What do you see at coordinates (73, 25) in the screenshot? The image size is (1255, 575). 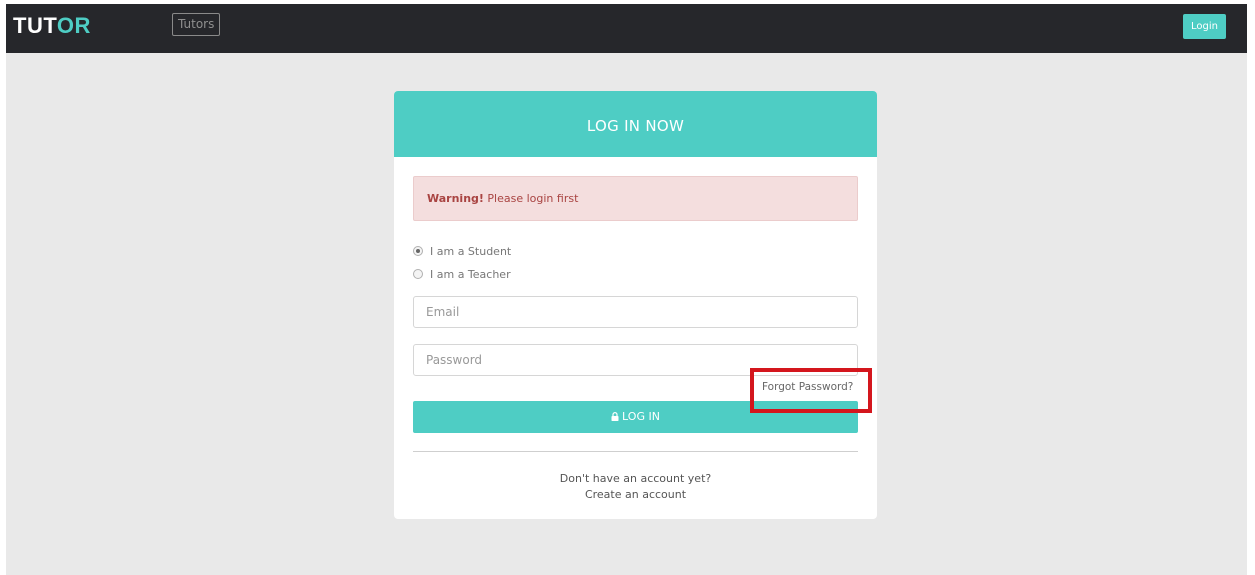 I see `brand-accent: OR` at bounding box center [73, 25].